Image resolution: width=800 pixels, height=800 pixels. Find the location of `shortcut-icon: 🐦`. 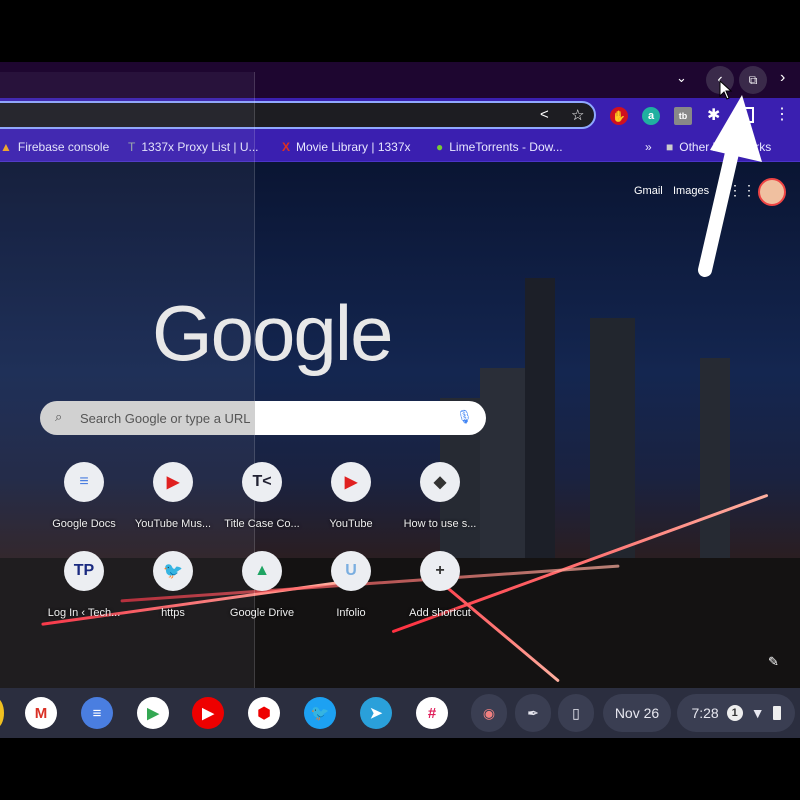

shortcut-icon: 🐦 is located at coordinates (173, 571).